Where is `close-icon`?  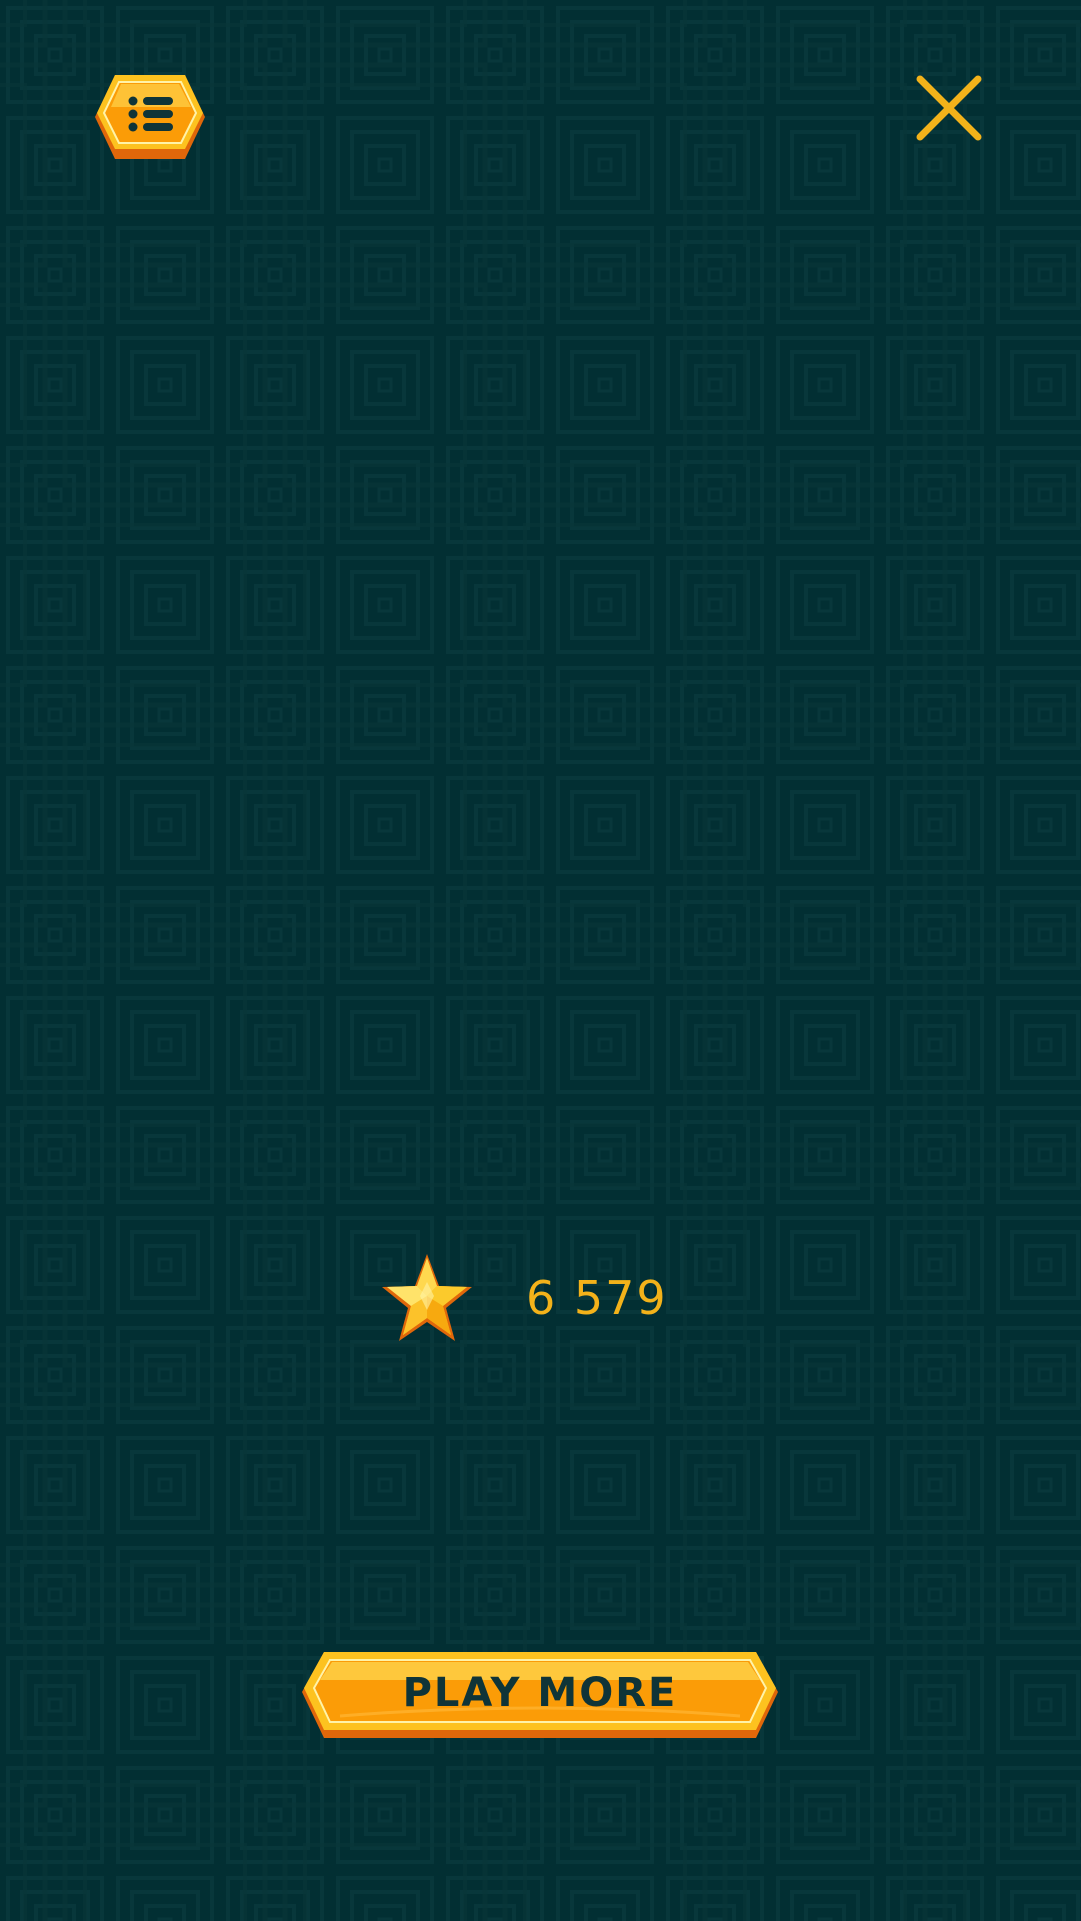 close-icon is located at coordinates (949, 108).